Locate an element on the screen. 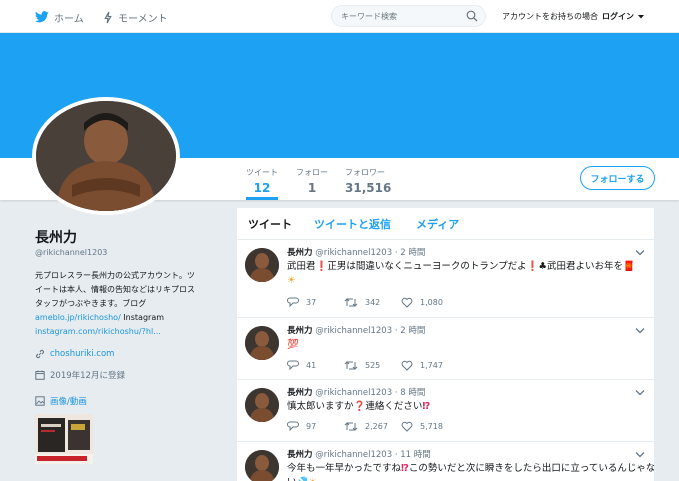  stat-following: フォロー 1 is located at coordinates (312, 179).